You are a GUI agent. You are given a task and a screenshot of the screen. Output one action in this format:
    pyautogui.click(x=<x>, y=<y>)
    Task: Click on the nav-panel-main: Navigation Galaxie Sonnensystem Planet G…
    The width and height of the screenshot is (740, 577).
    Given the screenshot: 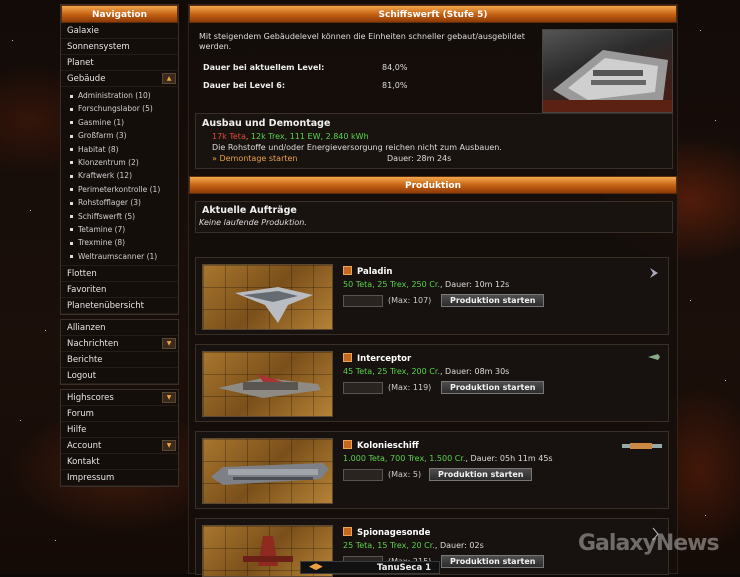 What is the action you would take?
    pyautogui.click(x=119, y=160)
    